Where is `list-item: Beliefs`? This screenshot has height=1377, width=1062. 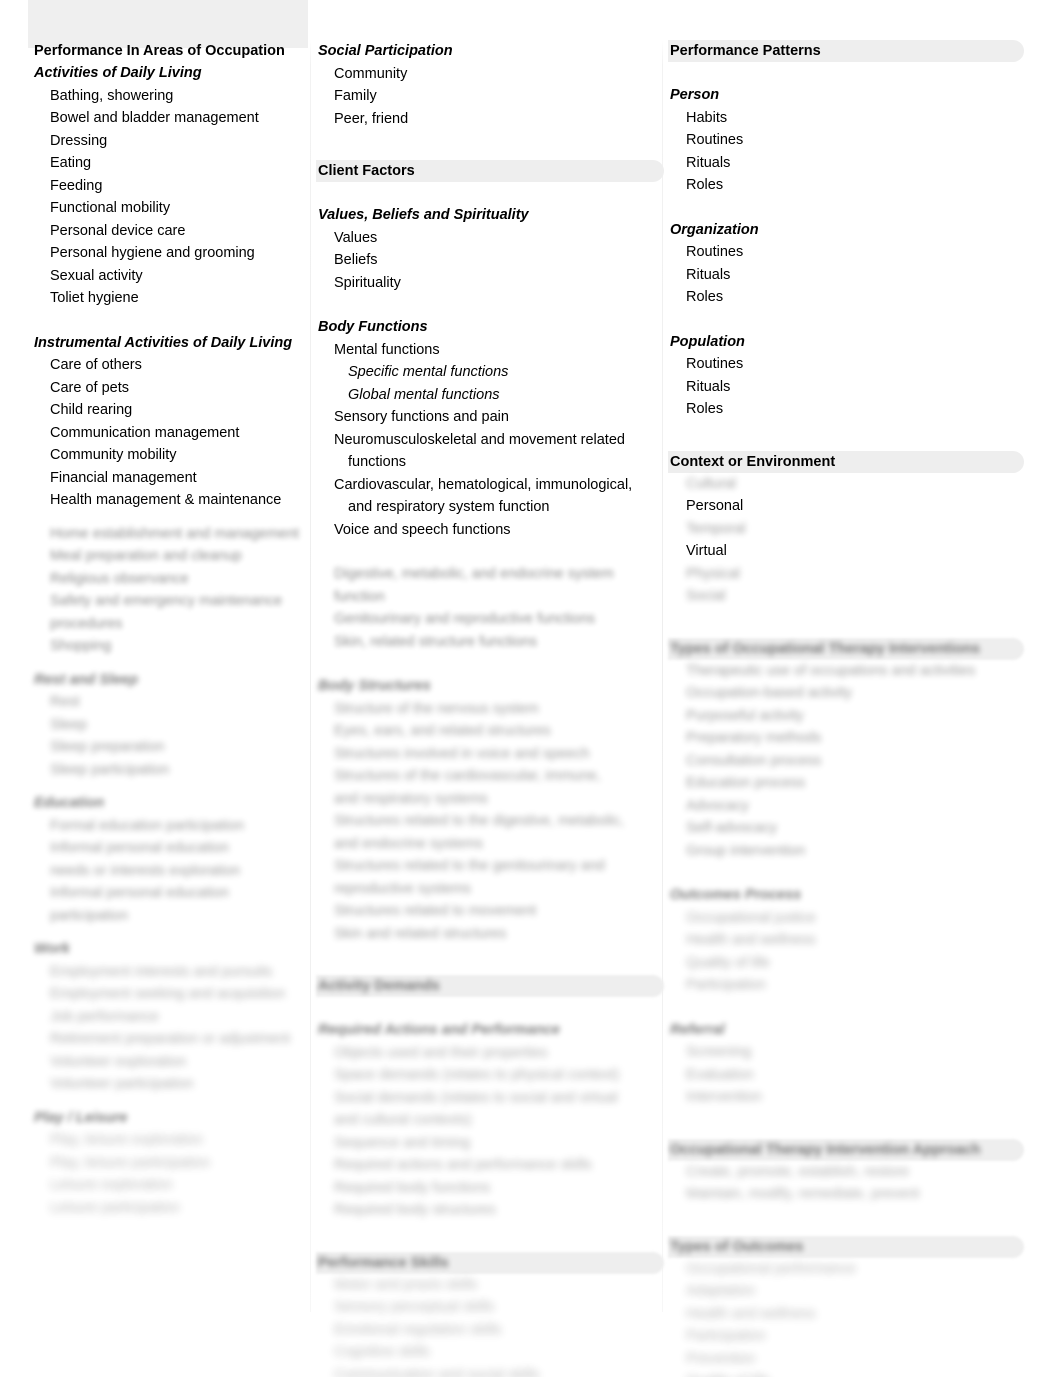
list-item: Beliefs is located at coordinates (356, 260).